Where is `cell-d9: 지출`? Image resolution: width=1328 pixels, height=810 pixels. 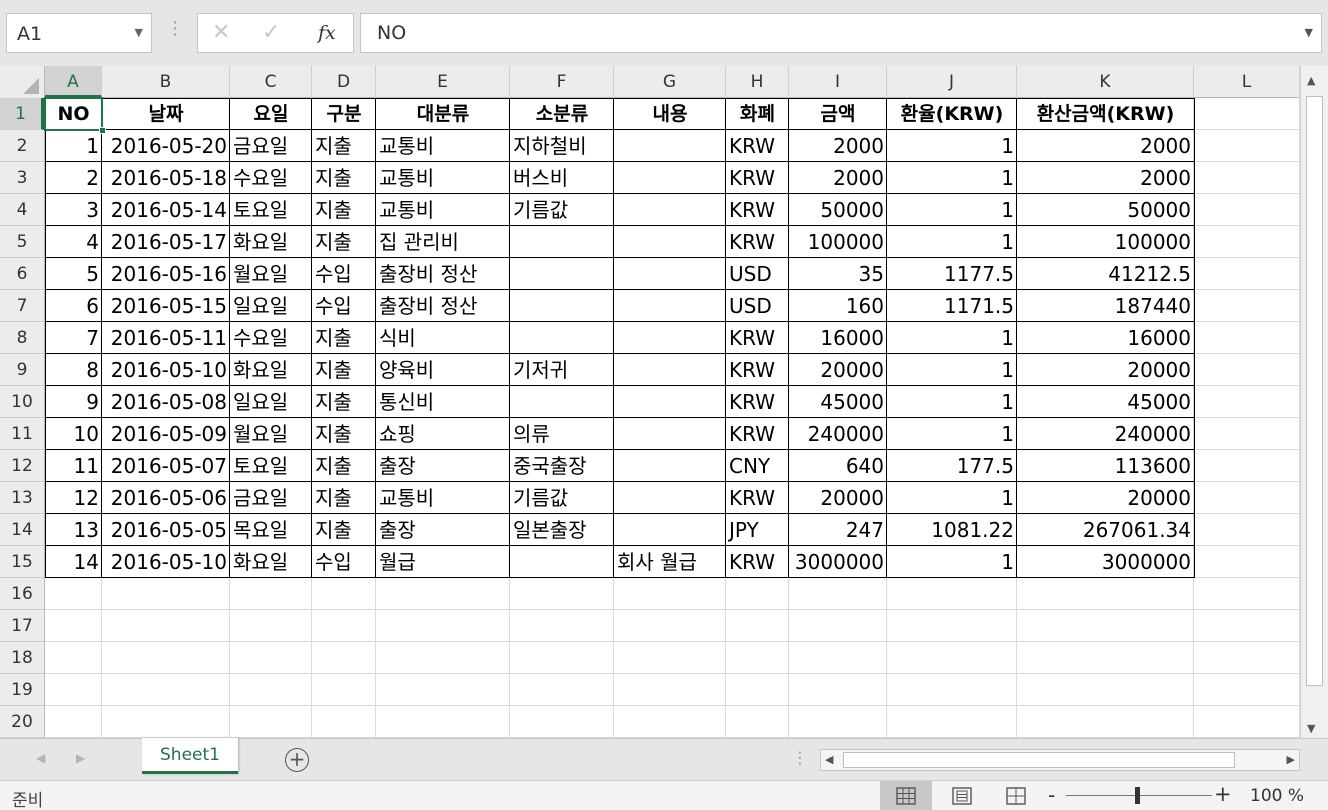 cell-d9: 지출 is located at coordinates (344, 370).